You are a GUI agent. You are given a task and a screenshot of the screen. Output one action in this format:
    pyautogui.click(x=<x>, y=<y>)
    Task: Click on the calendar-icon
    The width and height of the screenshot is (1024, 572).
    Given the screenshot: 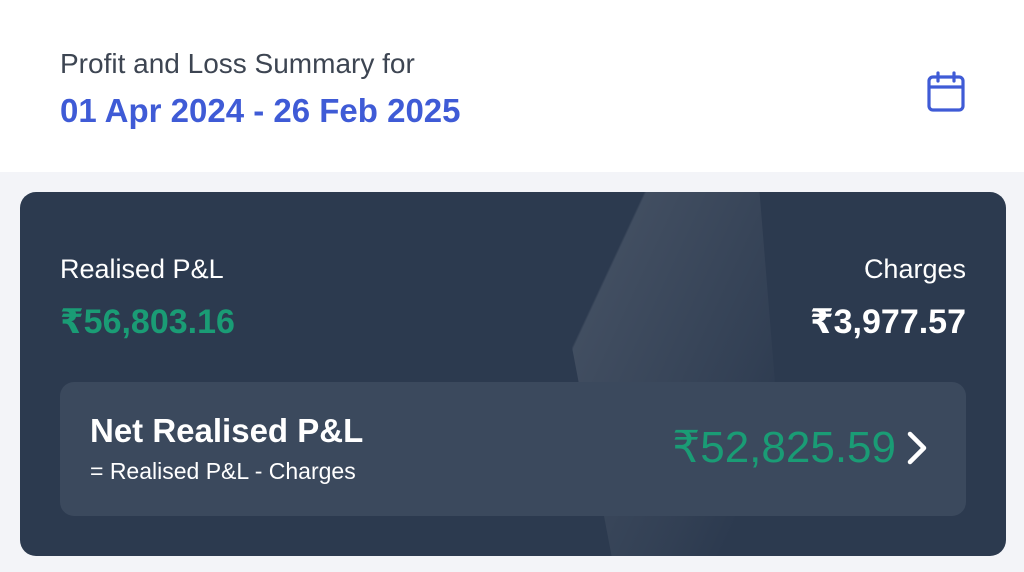 What is the action you would take?
    pyautogui.click(x=946, y=91)
    